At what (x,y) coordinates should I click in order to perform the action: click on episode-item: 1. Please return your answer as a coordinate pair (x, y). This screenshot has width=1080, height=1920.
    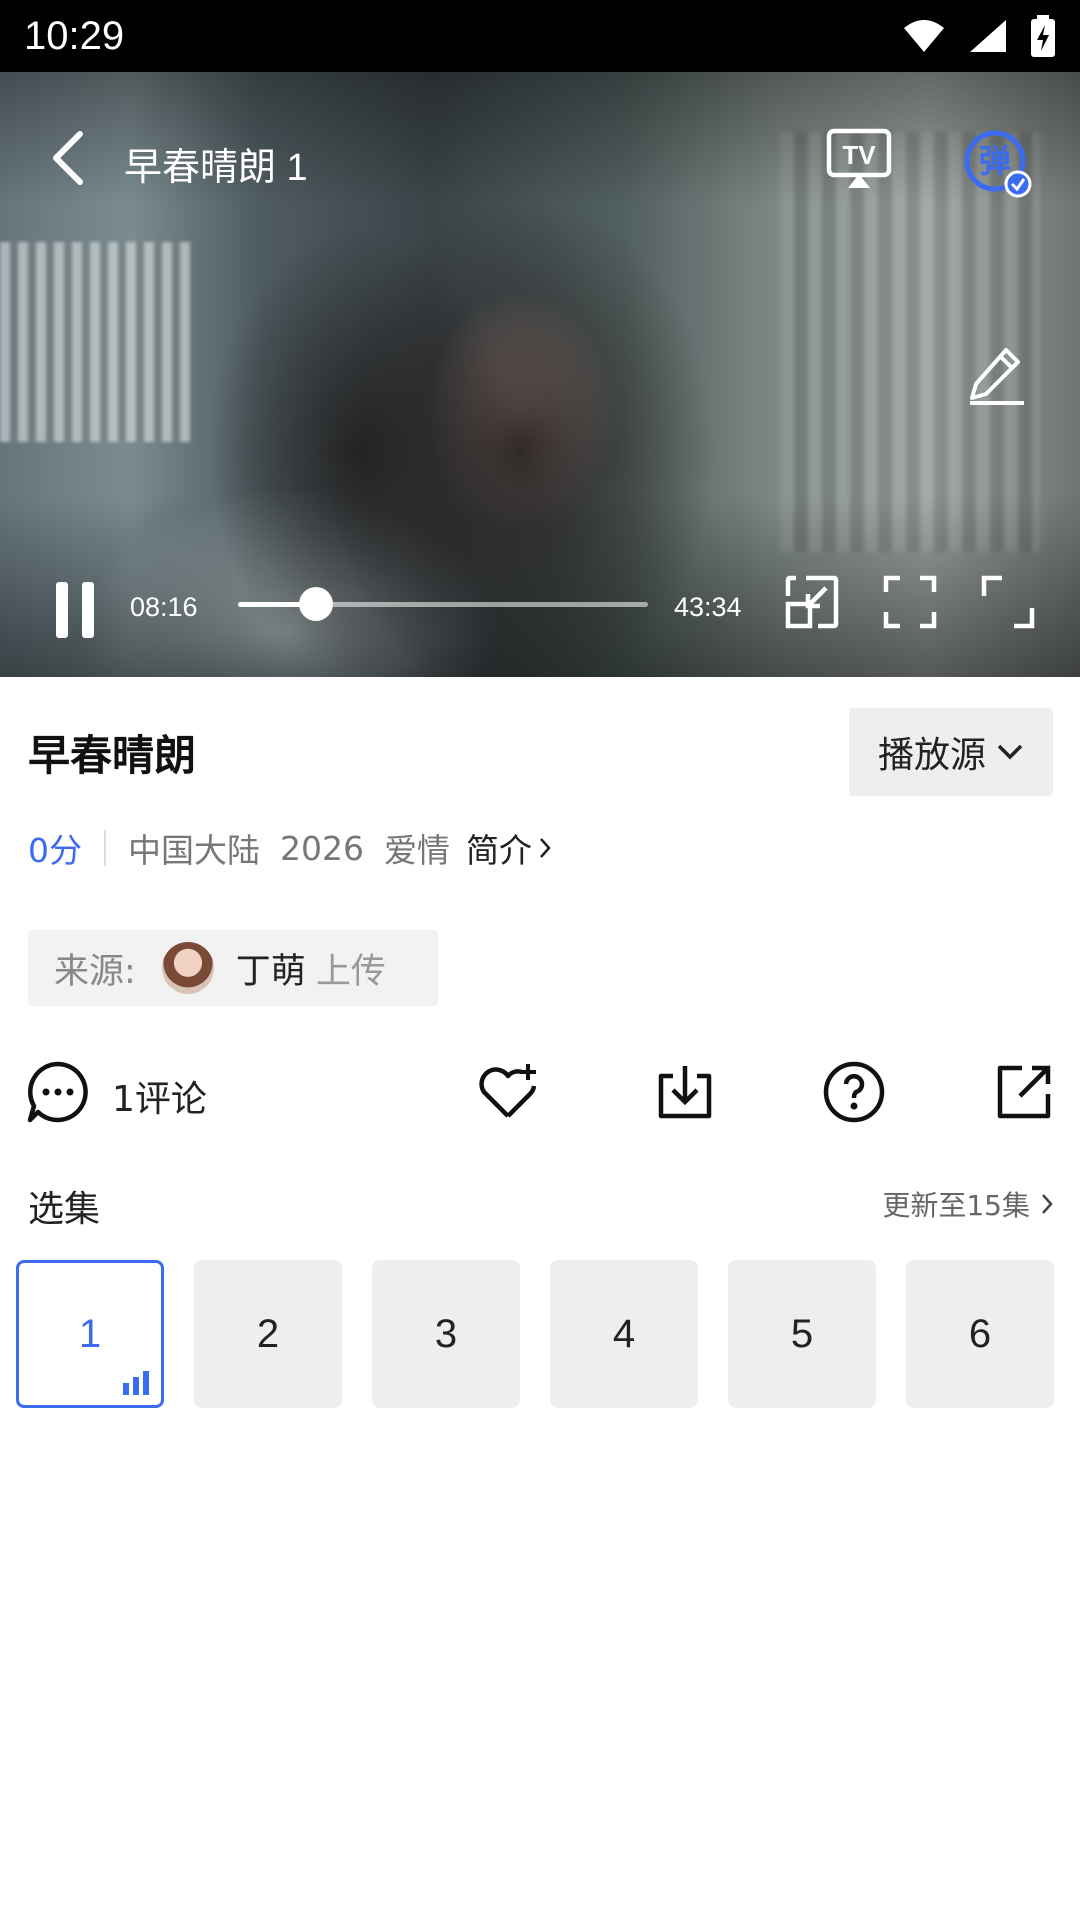
    Looking at the image, I should click on (90, 1334).